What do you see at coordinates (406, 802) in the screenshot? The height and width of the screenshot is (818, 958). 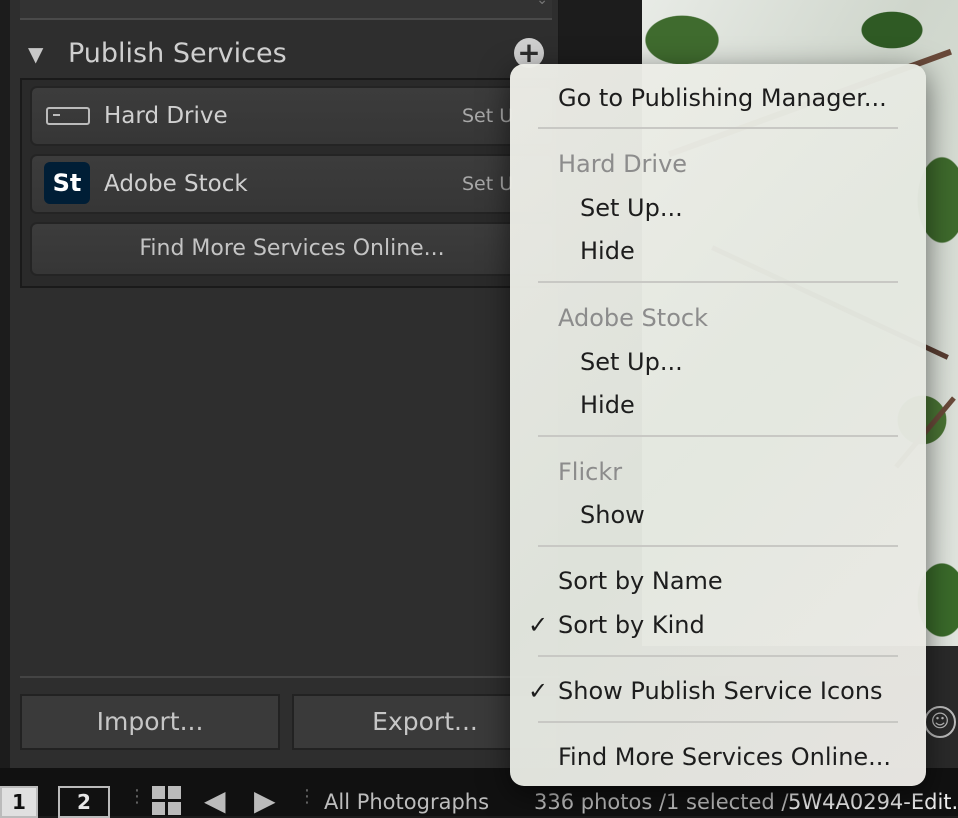 I see `source-label: All Photographs` at bounding box center [406, 802].